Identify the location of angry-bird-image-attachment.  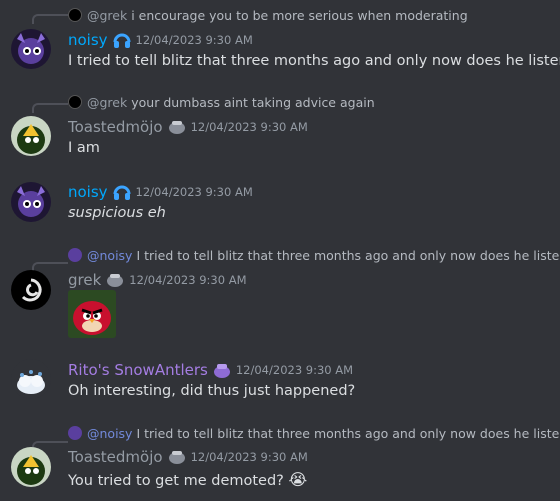
(92, 314).